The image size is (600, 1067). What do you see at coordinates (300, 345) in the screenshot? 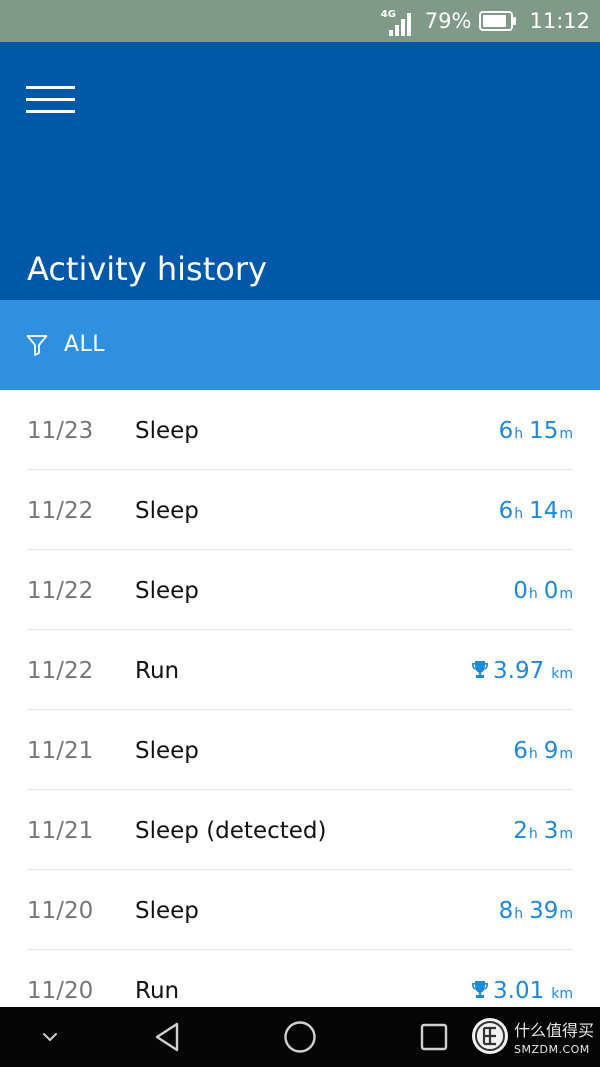
I see `filter-button: ALL` at bounding box center [300, 345].